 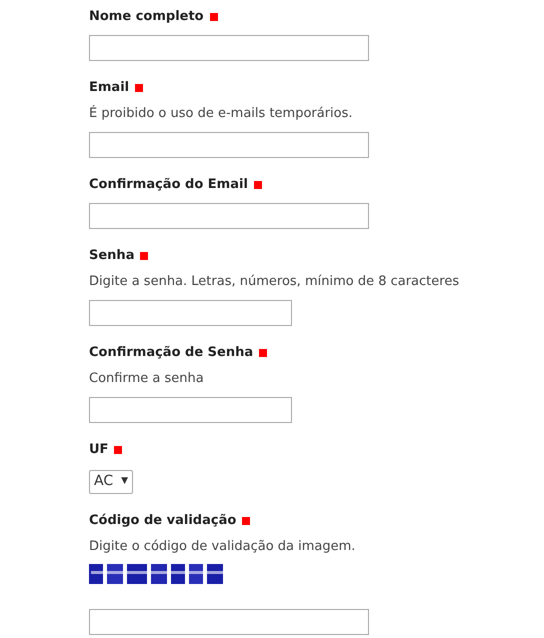 I want to click on field-label: Senha, so click(x=111, y=256).